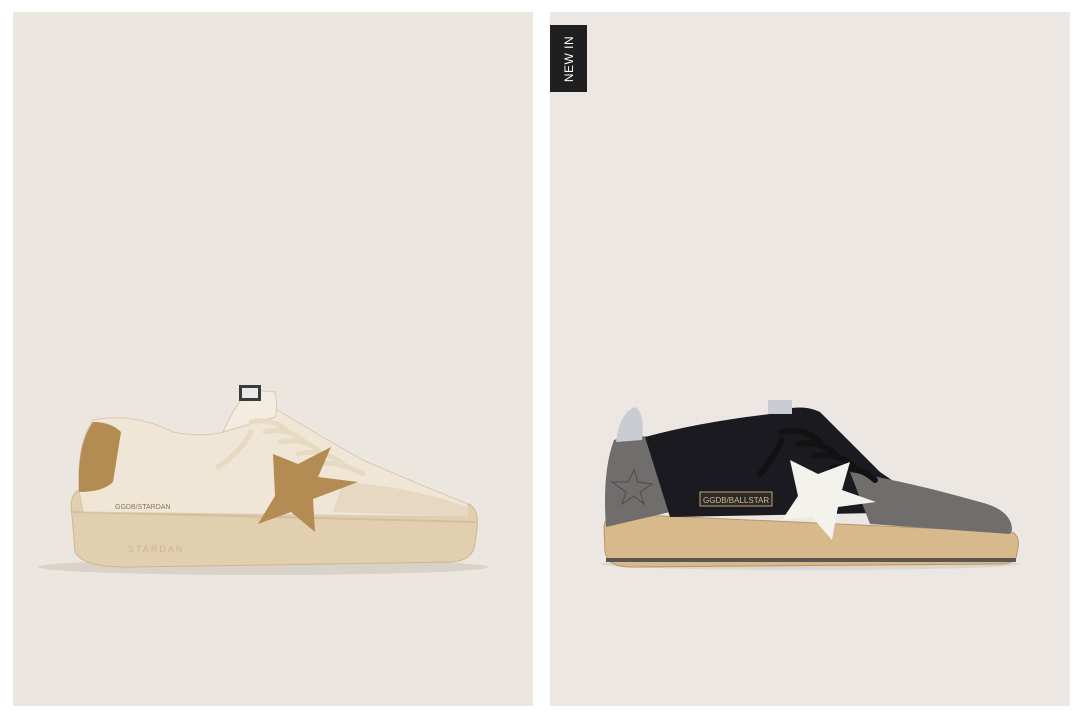 This screenshot has width=1080, height=718. What do you see at coordinates (156, 549) in the screenshot?
I see `sole-text-left: STARDAN` at bounding box center [156, 549].